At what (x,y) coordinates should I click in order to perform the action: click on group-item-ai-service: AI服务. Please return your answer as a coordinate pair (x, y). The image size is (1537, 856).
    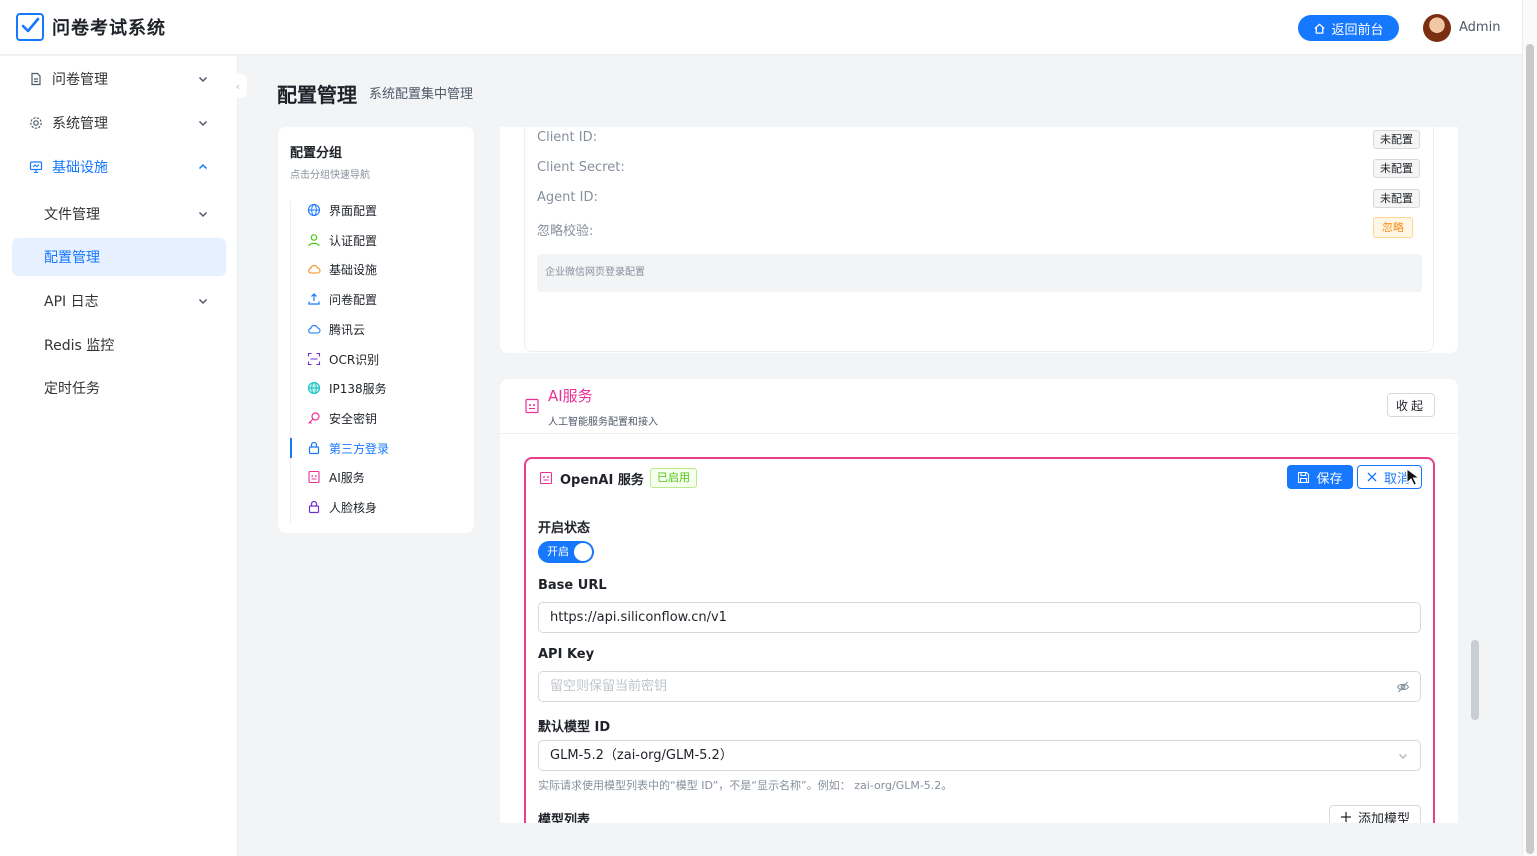
    Looking at the image, I should click on (375, 477).